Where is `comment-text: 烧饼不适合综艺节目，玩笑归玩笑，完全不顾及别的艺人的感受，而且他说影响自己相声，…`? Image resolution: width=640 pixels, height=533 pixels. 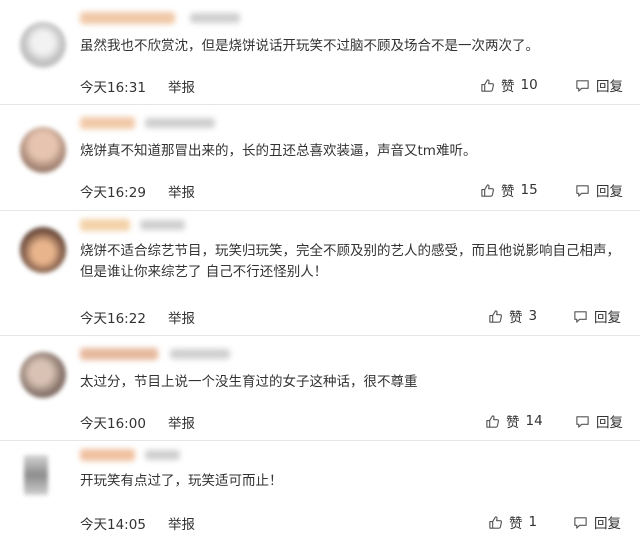 comment-text: 烧饼不适合综艺节目，玩笑归玩笑，完全不顾及别的艺人的感受，而且他说影响自己相声，… is located at coordinates (350, 261).